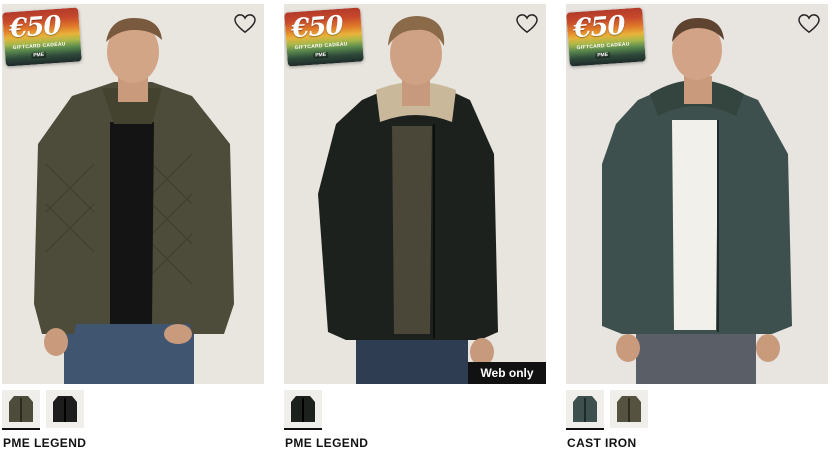  I want to click on product-brand: CAST IRON, so click(602, 443).